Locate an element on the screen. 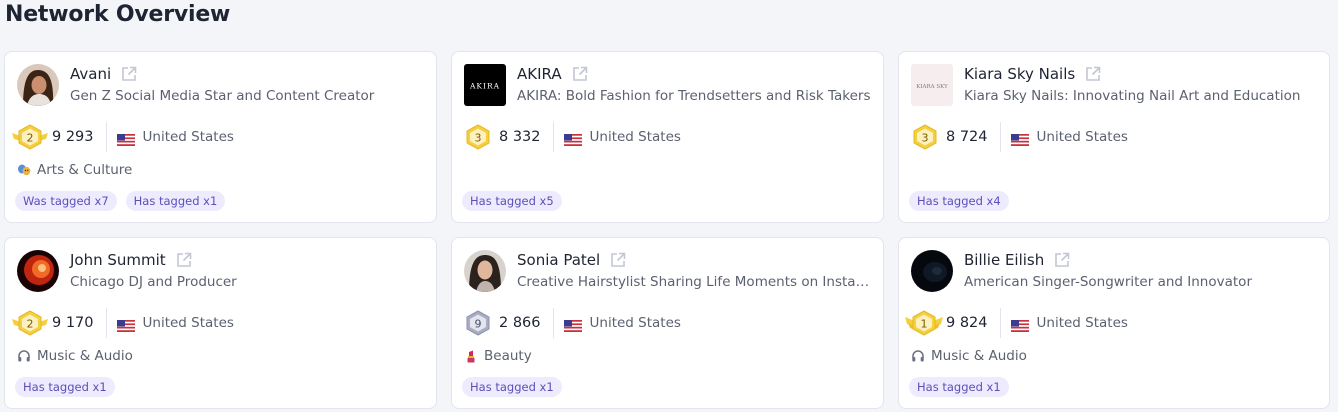 The image size is (1338, 412). profile-name: Kiara Sky Nails is located at coordinates (1019, 74).